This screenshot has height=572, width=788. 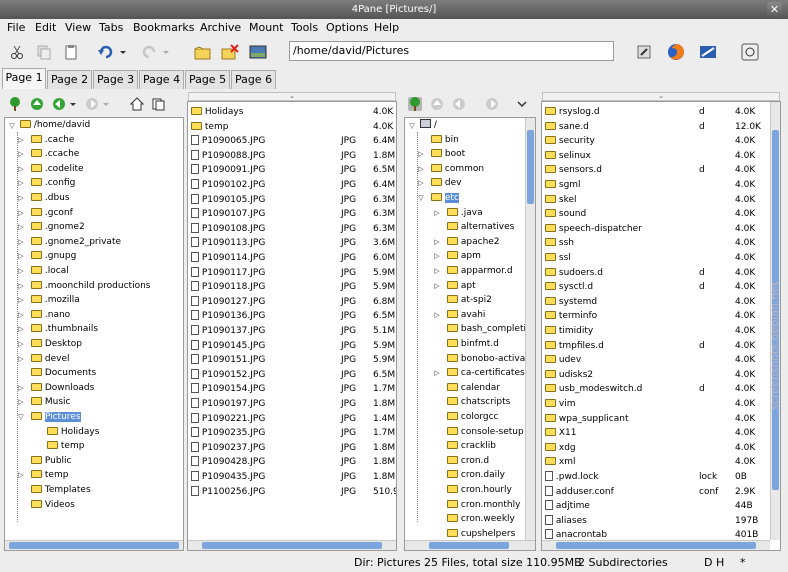 What do you see at coordinates (655, 243) in the screenshot?
I see `file-row: ssh 4.0K` at bounding box center [655, 243].